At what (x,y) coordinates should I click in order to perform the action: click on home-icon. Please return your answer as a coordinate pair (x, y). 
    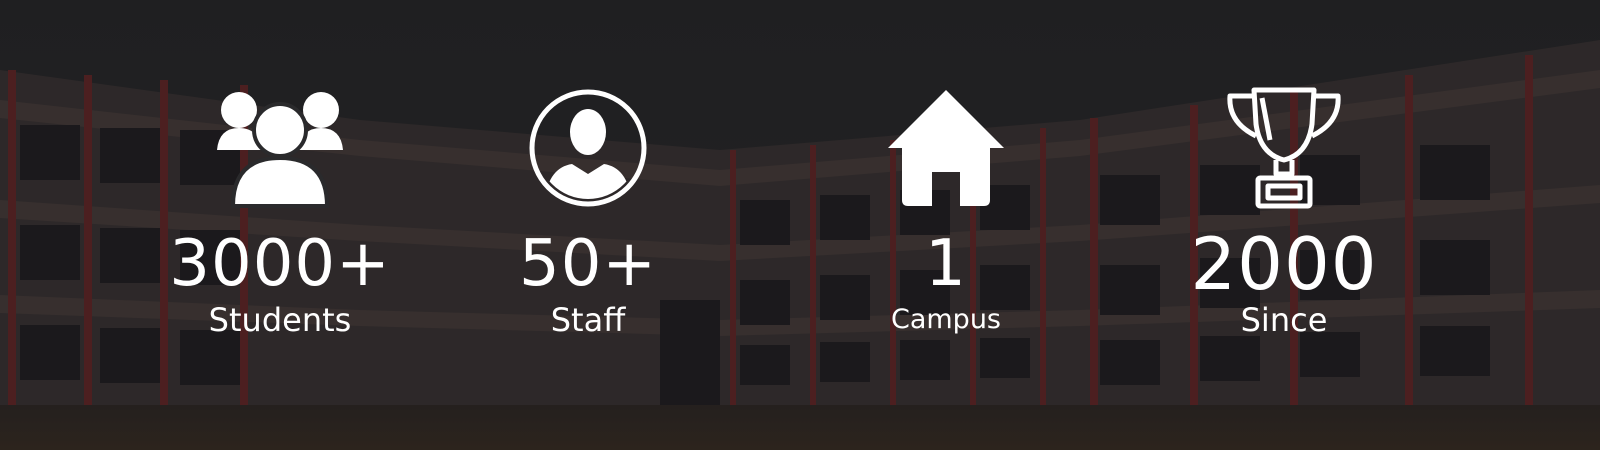
    Looking at the image, I should click on (946, 148).